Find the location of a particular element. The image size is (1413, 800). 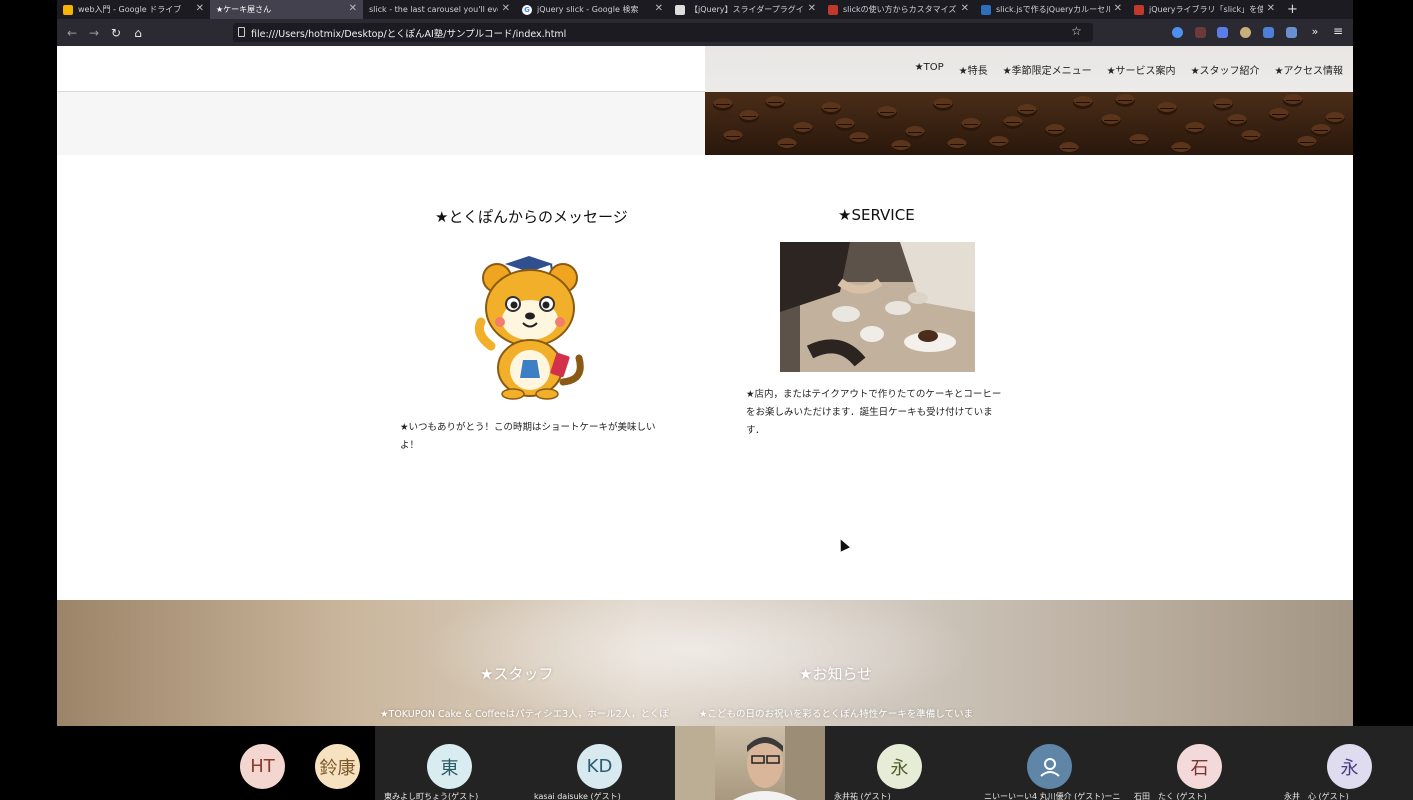

staff-title: ★スタッフ is located at coordinates (517, 674).